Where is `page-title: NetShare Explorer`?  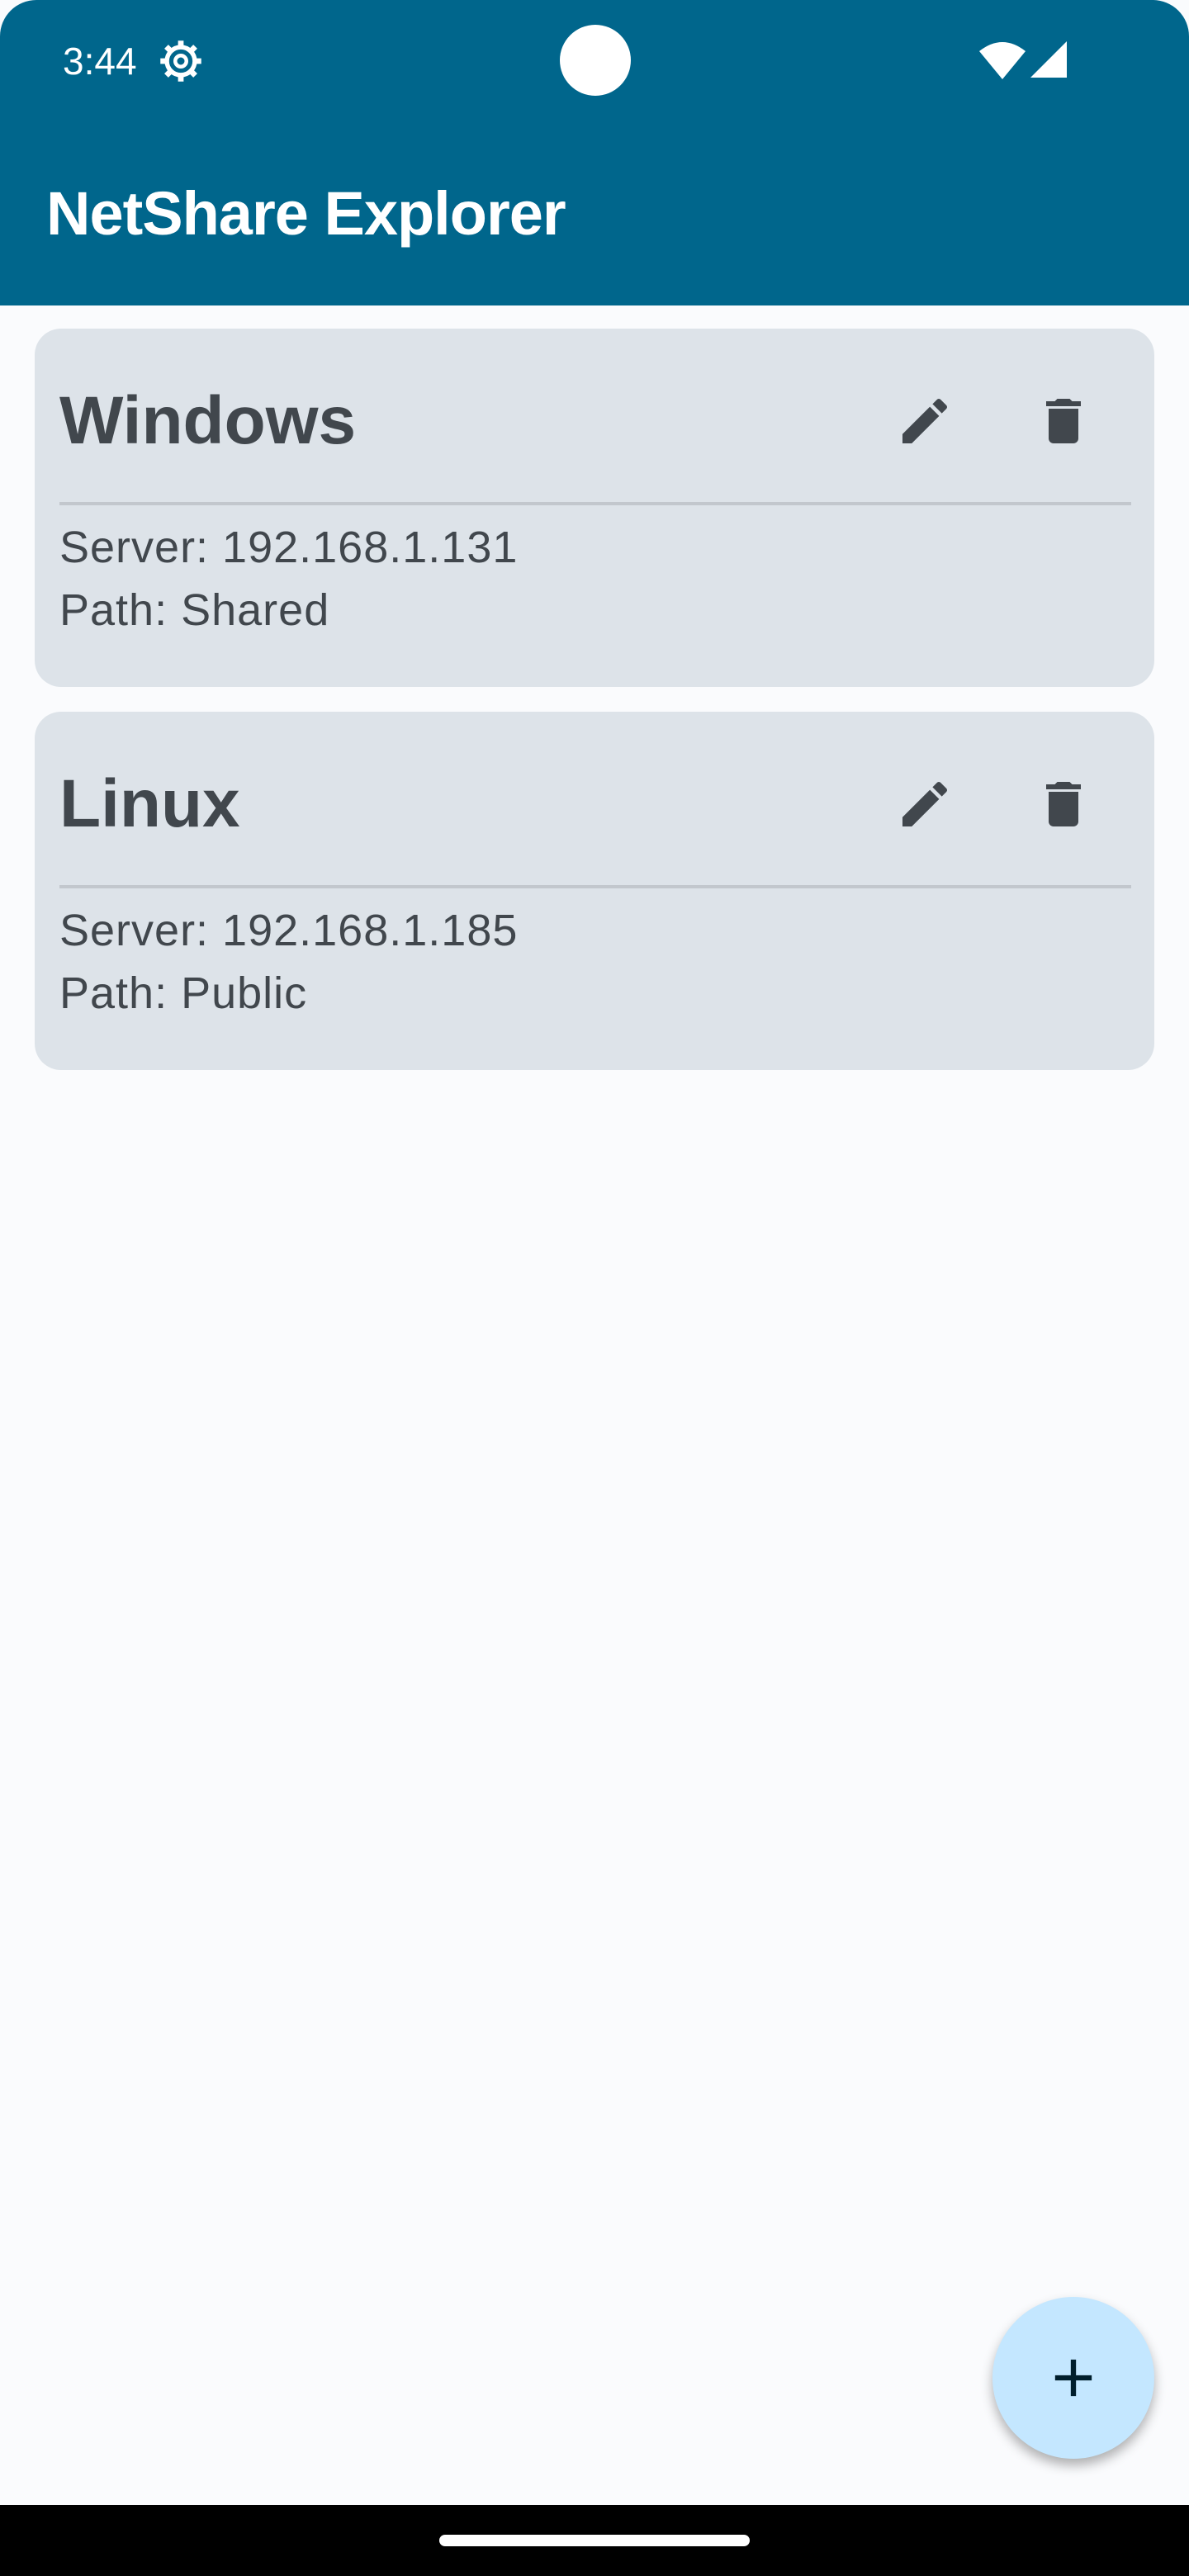
page-title: NetShare Explorer is located at coordinates (306, 213).